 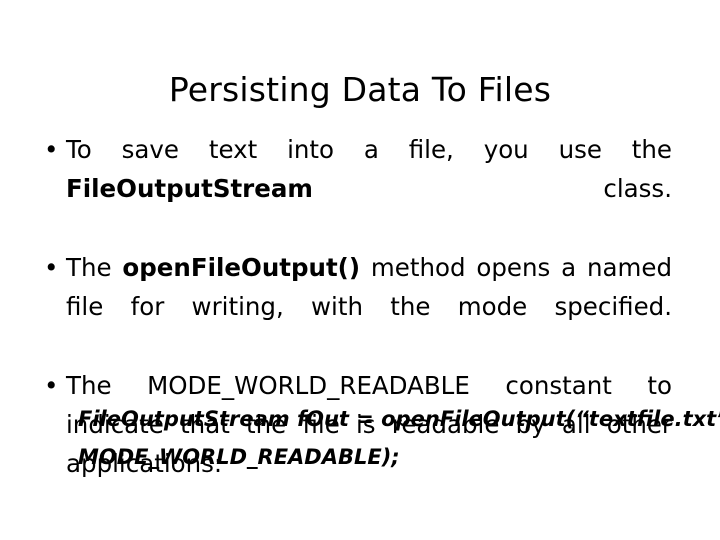 What do you see at coordinates (94, 267) in the screenshot?
I see `bullet-segment: The` at bounding box center [94, 267].